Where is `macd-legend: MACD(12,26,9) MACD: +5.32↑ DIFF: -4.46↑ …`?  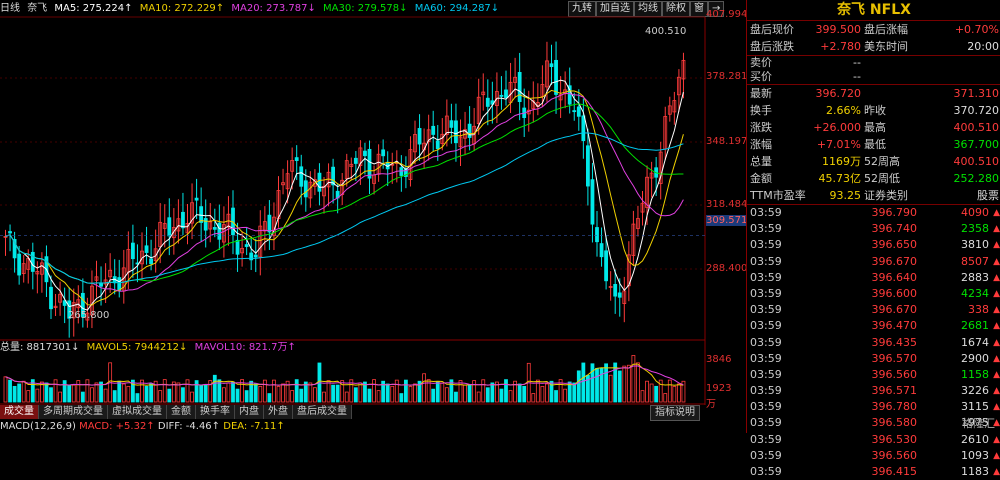
macd-legend: MACD(12,26,9) MACD: +5.32↑ DIFF: -4.46↑ … is located at coordinates (350, 427).